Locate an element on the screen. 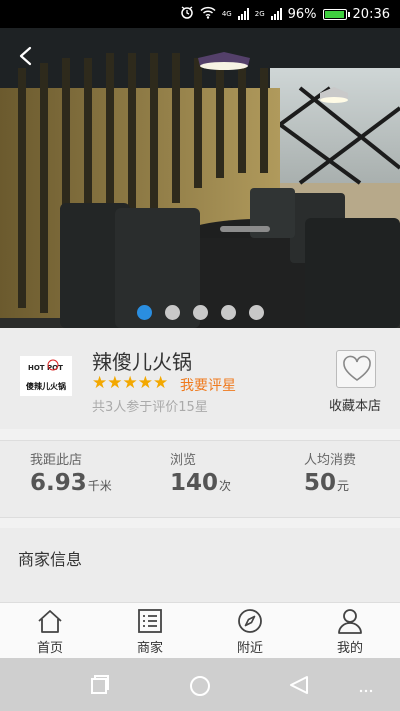 The height and width of the screenshot is (711, 400). bottom-tab-bar: 首页 商家 附近 我的 is located at coordinates (200, 630).